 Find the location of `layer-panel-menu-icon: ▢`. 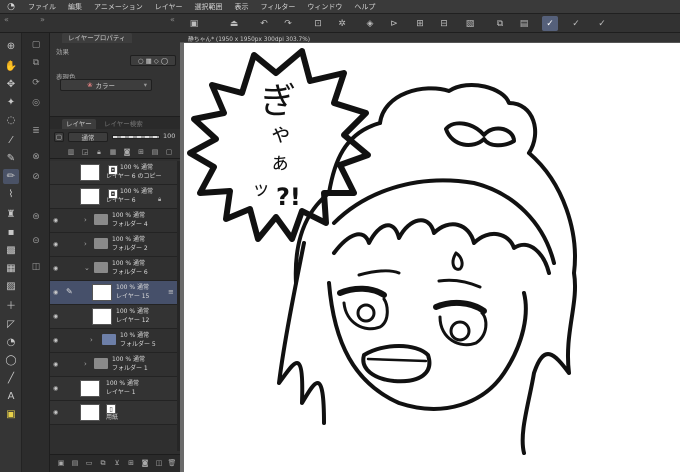

layer-panel-menu-icon: ▢ is located at coordinates (59, 137).